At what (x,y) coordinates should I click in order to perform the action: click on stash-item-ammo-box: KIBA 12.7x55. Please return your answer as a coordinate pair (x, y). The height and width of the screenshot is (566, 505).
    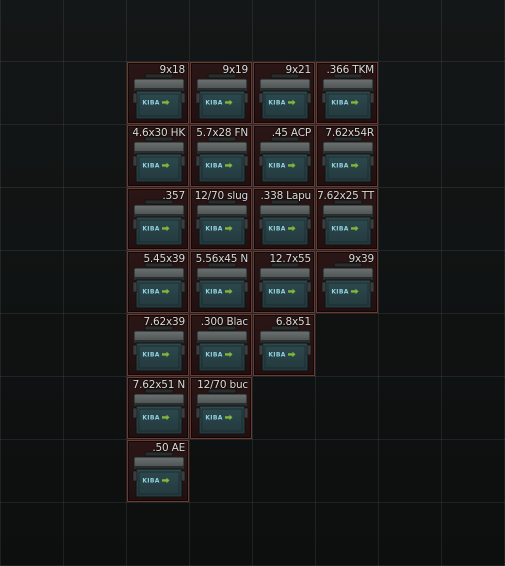
    Looking at the image, I should click on (284, 282).